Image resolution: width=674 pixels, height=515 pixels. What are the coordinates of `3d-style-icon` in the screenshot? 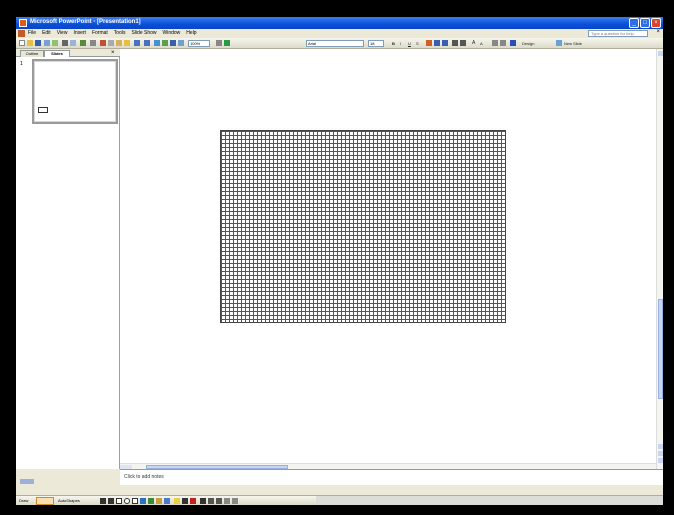 It's located at (235, 501).